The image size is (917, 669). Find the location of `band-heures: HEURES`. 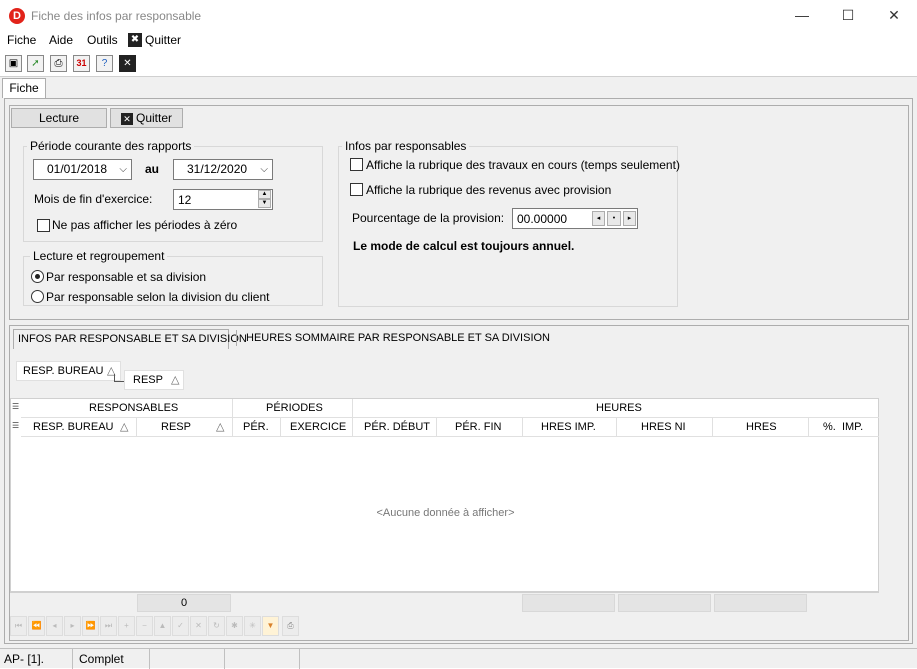

band-heures: HEURES is located at coordinates (619, 408).